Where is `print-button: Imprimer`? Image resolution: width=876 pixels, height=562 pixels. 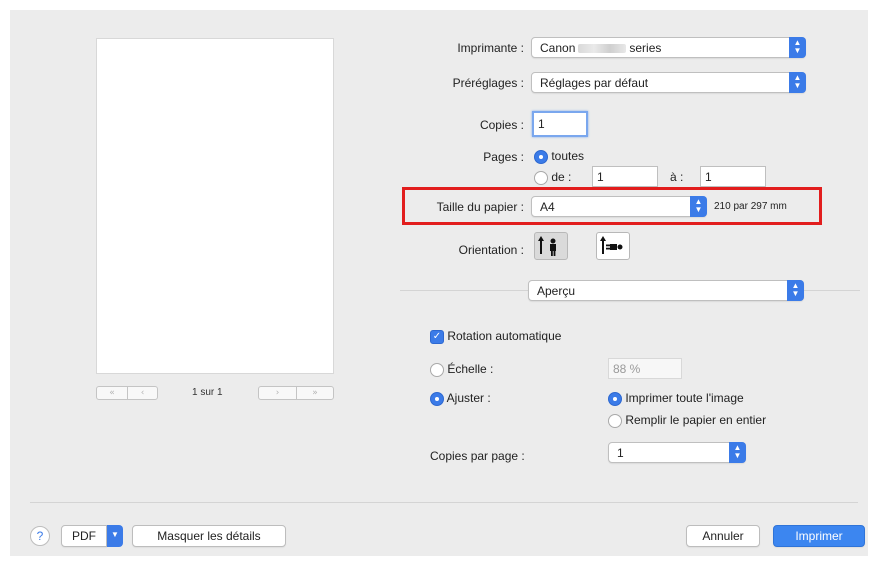 print-button: Imprimer is located at coordinates (819, 536).